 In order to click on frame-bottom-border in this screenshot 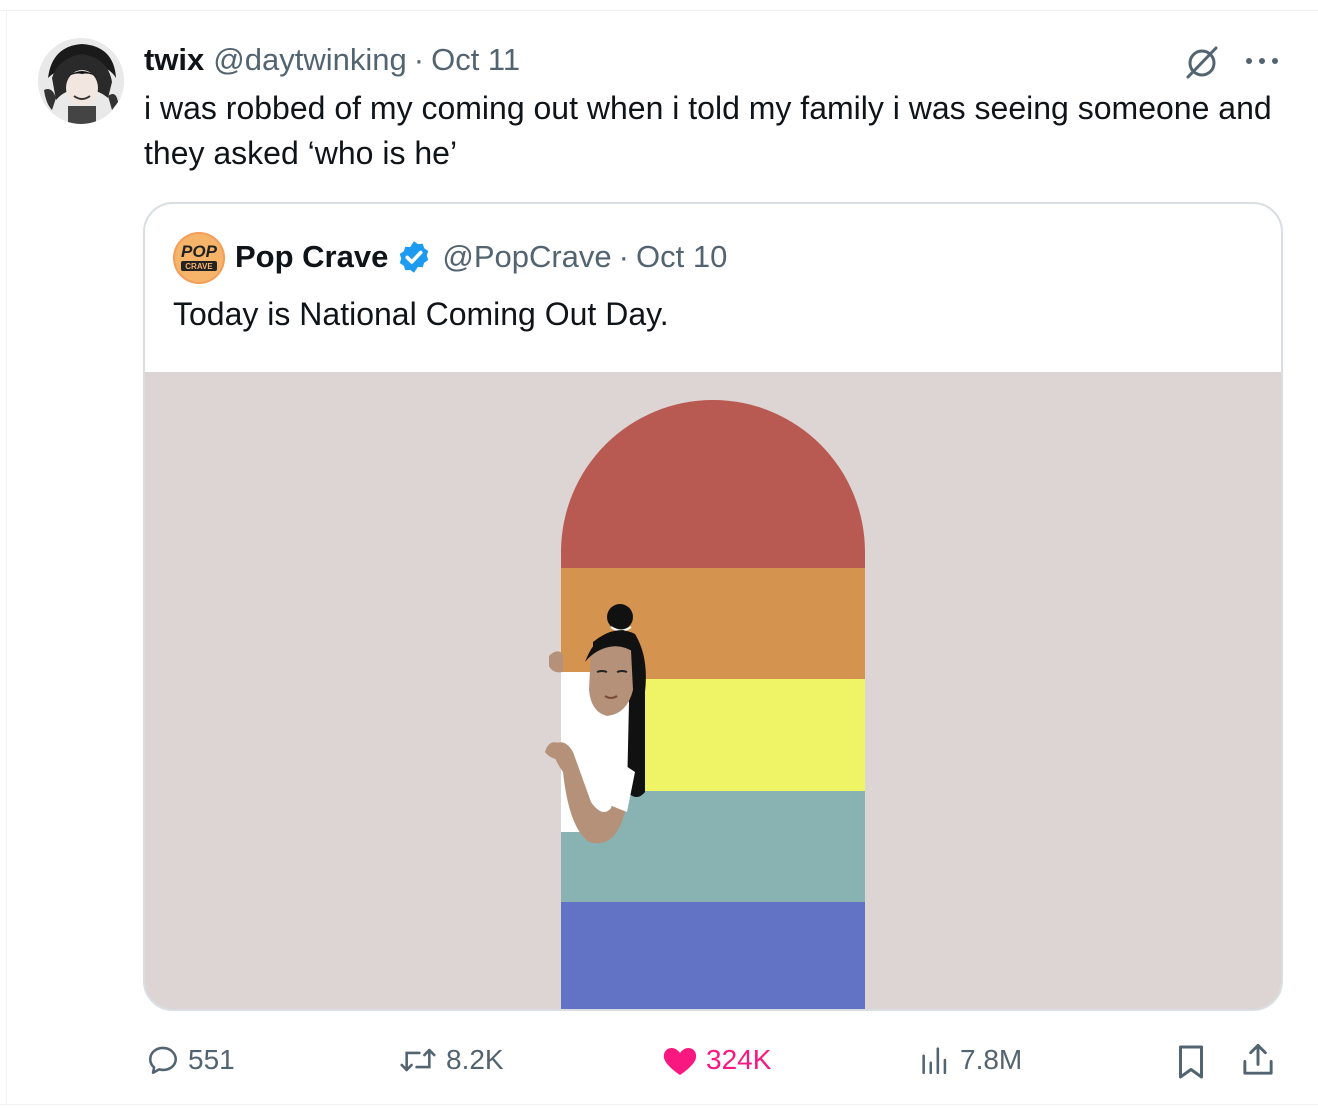, I will do `click(659, 1104)`.